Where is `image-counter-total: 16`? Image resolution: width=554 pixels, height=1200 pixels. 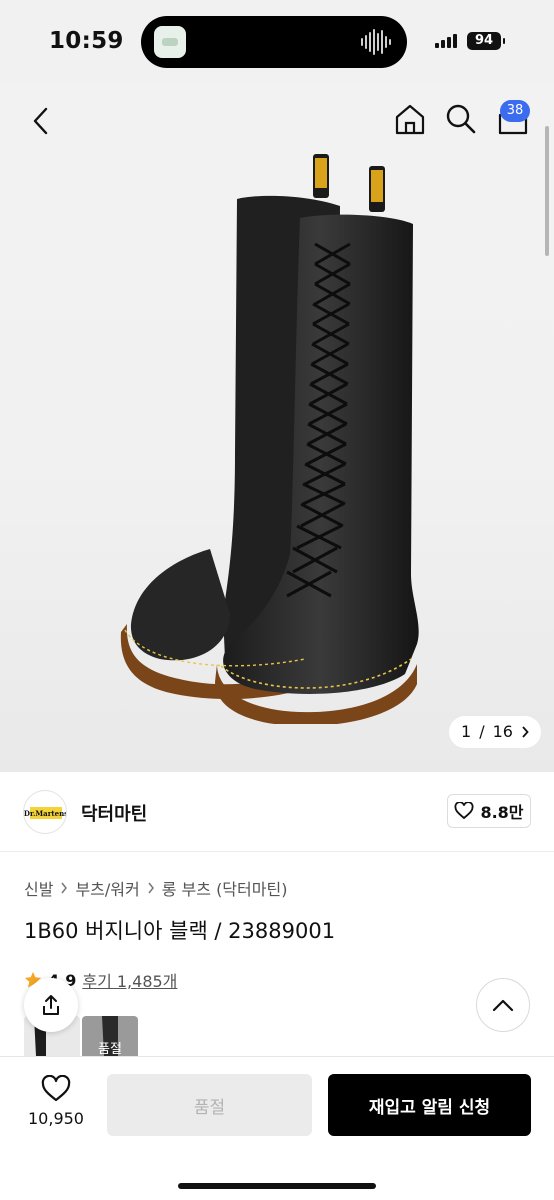 image-counter-total: 16 is located at coordinates (502, 731).